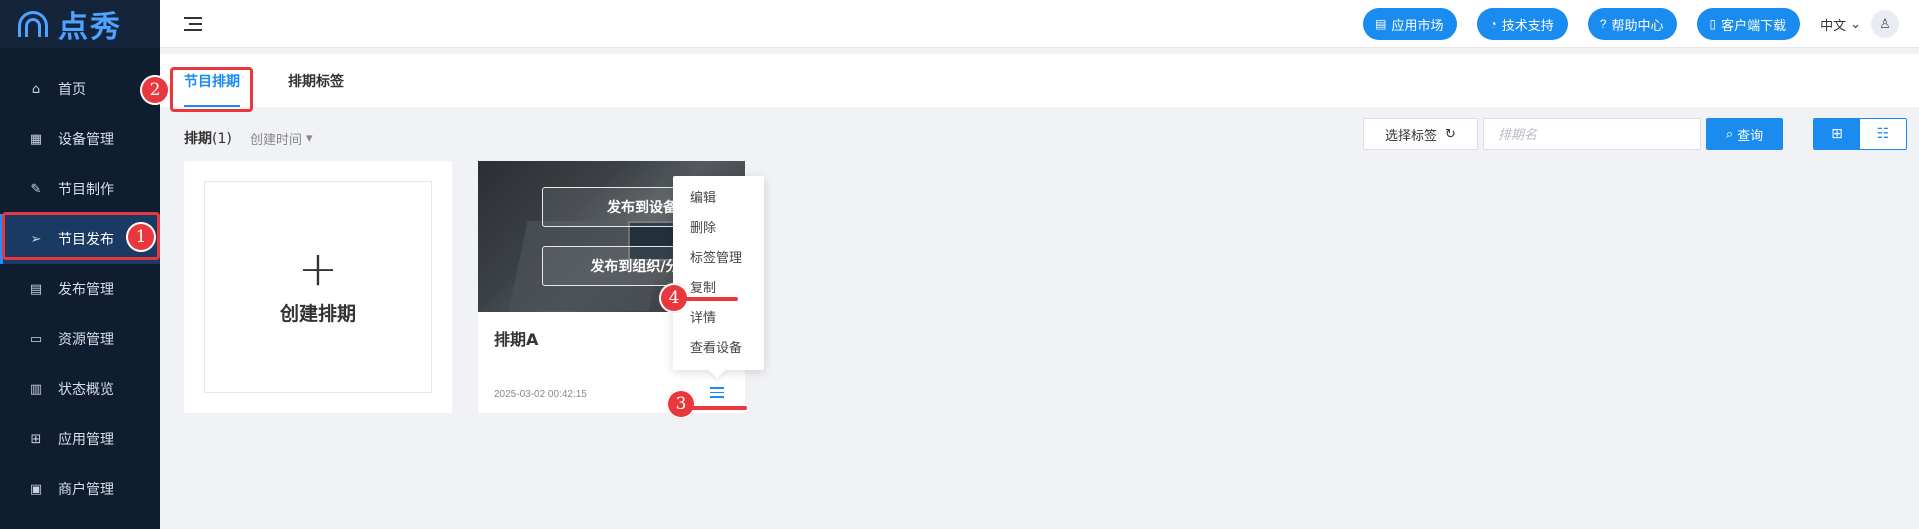 This screenshot has width=1919, height=529. What do you see at coordinates (1592, 134) in the screenshot?
I see `schedule-search-input` at bounding box center [1592, 134].